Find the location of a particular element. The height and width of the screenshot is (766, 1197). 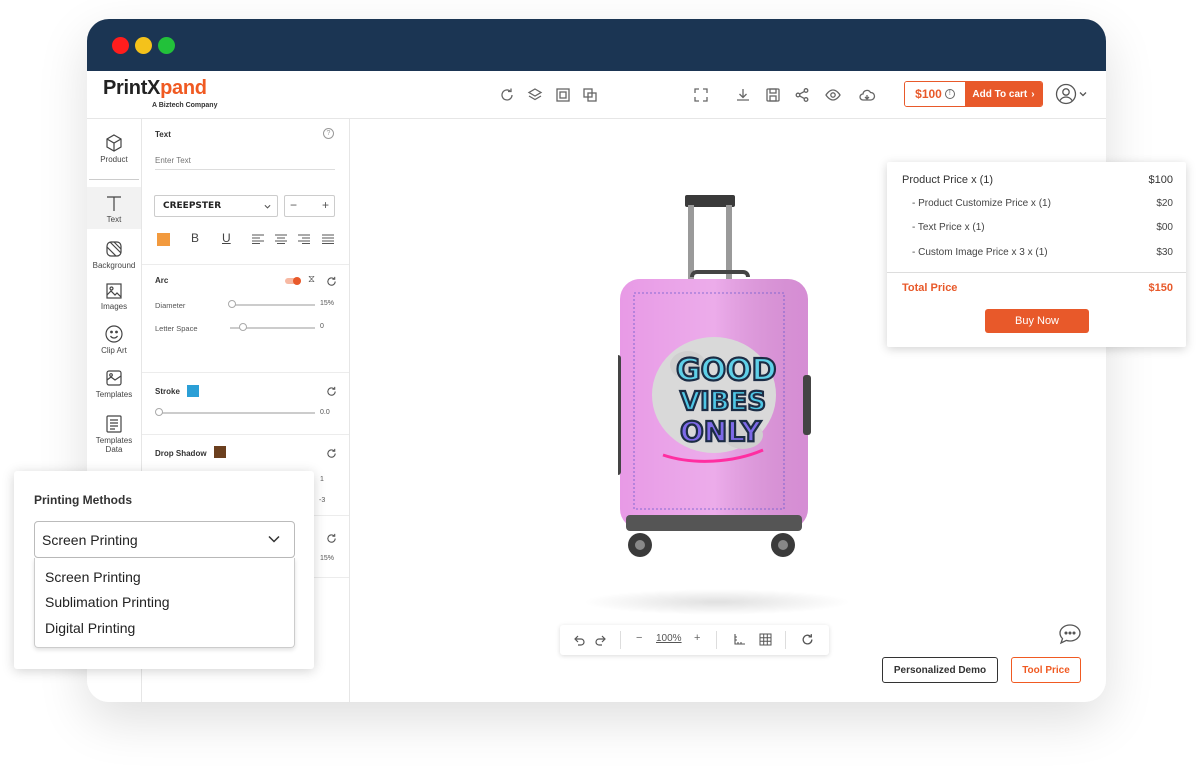

stroke-value: 0.0 is located at coordinates (325, 412).